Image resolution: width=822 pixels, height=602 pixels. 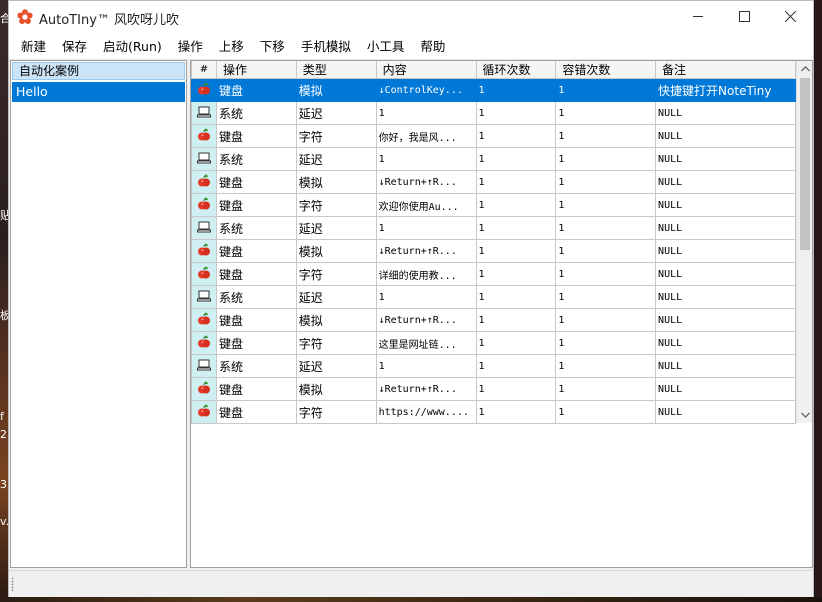 What do you see at coordinates (272, 45) in the screenshot?
I see `menu-move-down: 下移` at bounding box center [272, 45].